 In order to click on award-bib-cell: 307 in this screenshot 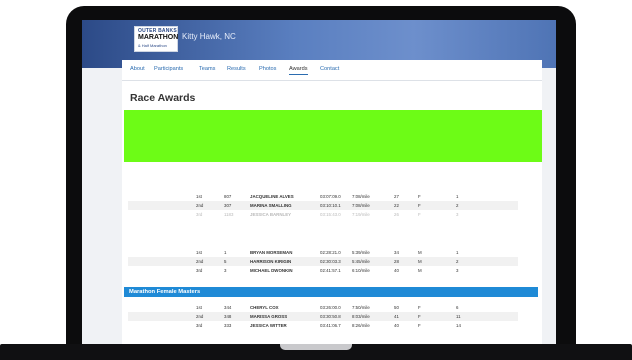, I will do `click(228, 205)`.